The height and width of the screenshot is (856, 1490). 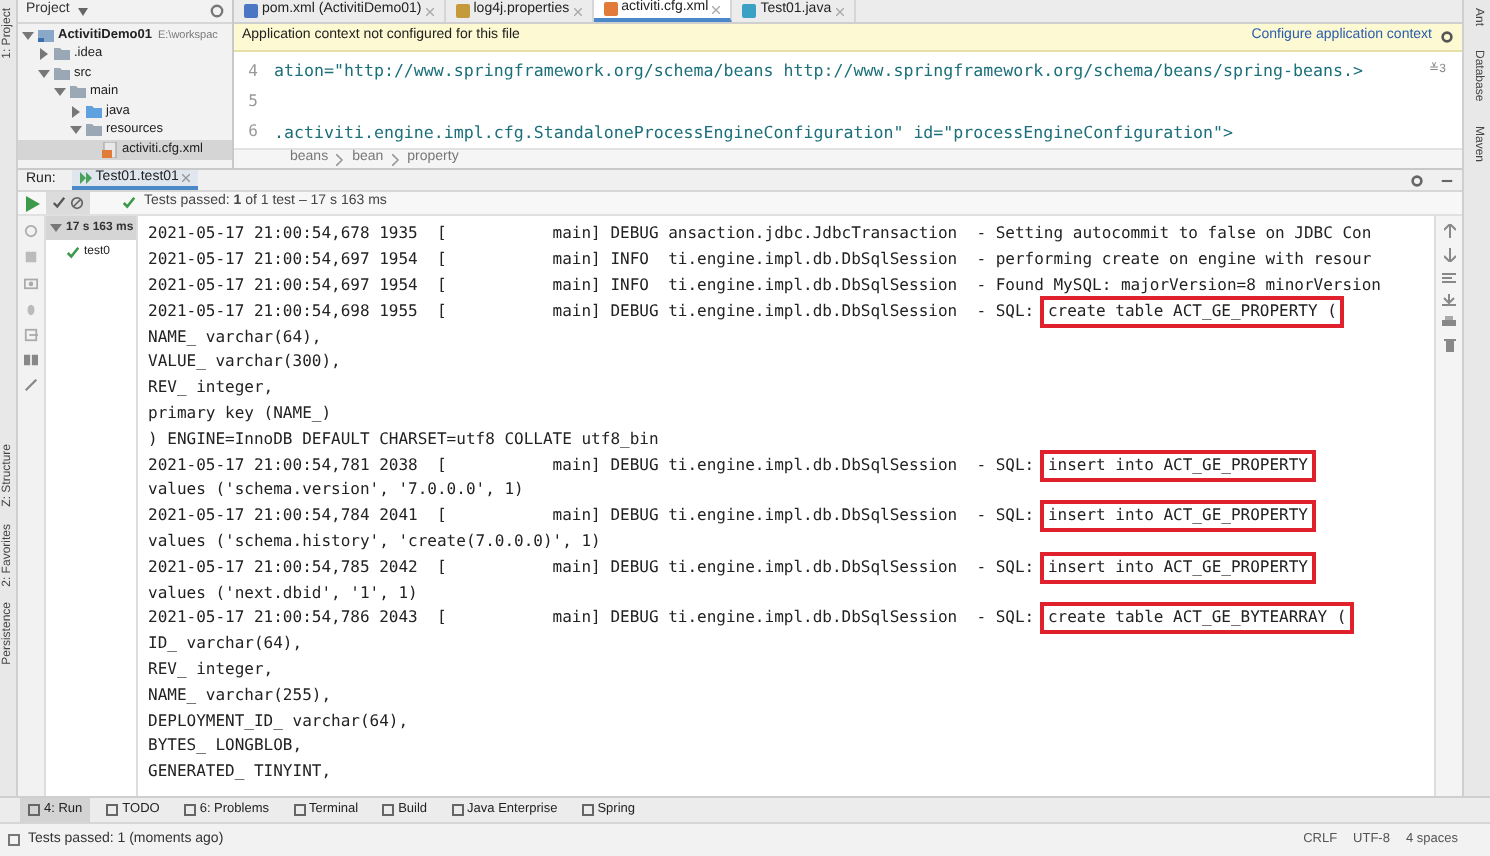 What do you see at coordinates (1197, 618) in the screenshot?
I see `sql-statement: create table ACT_GE_BYTEARRAY (` at bounding box center [1197, 618].